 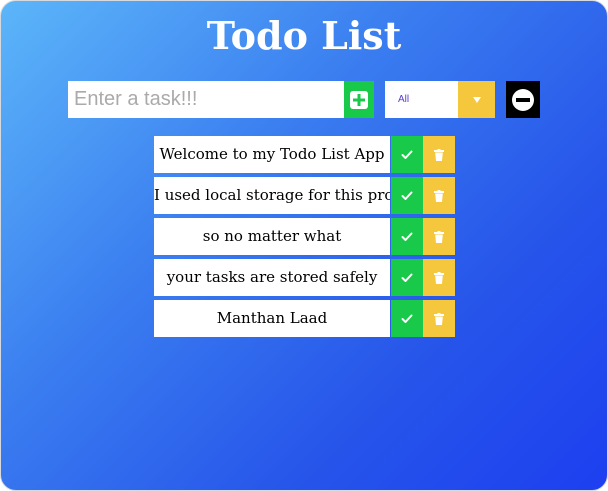 What do you see at coordinates (404, 99) in the screenshot?
I see `filter-selected-value: All` at bounding box center [404, 99].